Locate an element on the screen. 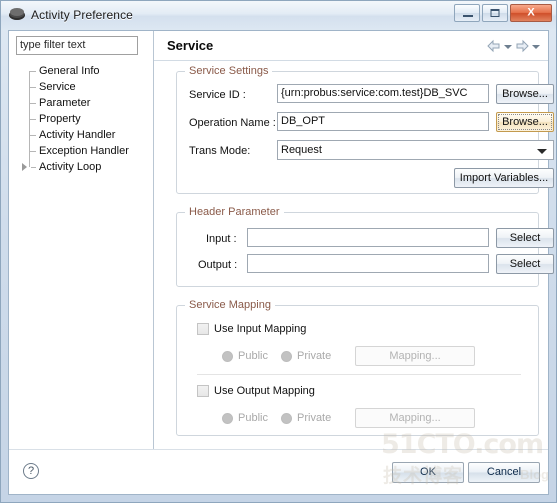 This screenshot has height=503, width=557. input-private-label: Private is located at coordinates (314, 356).